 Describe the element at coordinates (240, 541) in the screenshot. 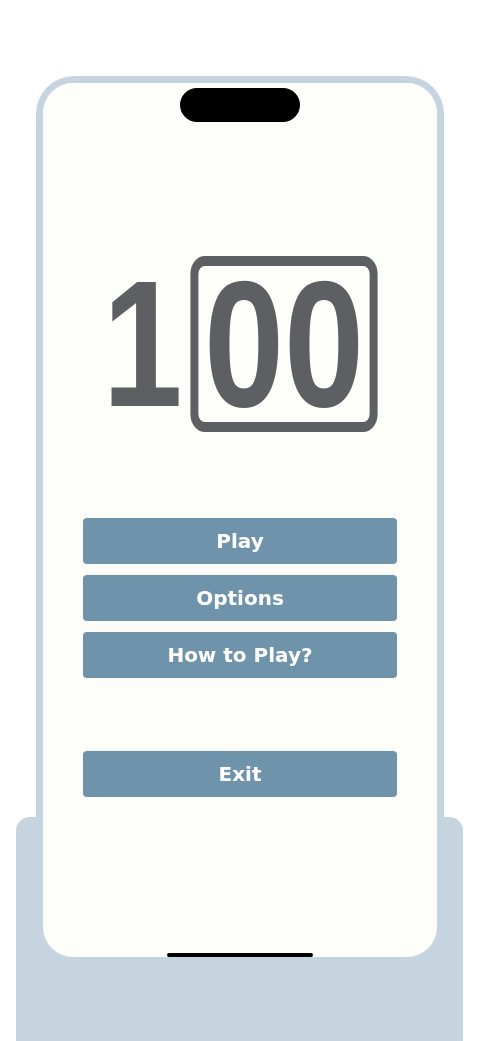

I see `menu-button: Play` at that location.